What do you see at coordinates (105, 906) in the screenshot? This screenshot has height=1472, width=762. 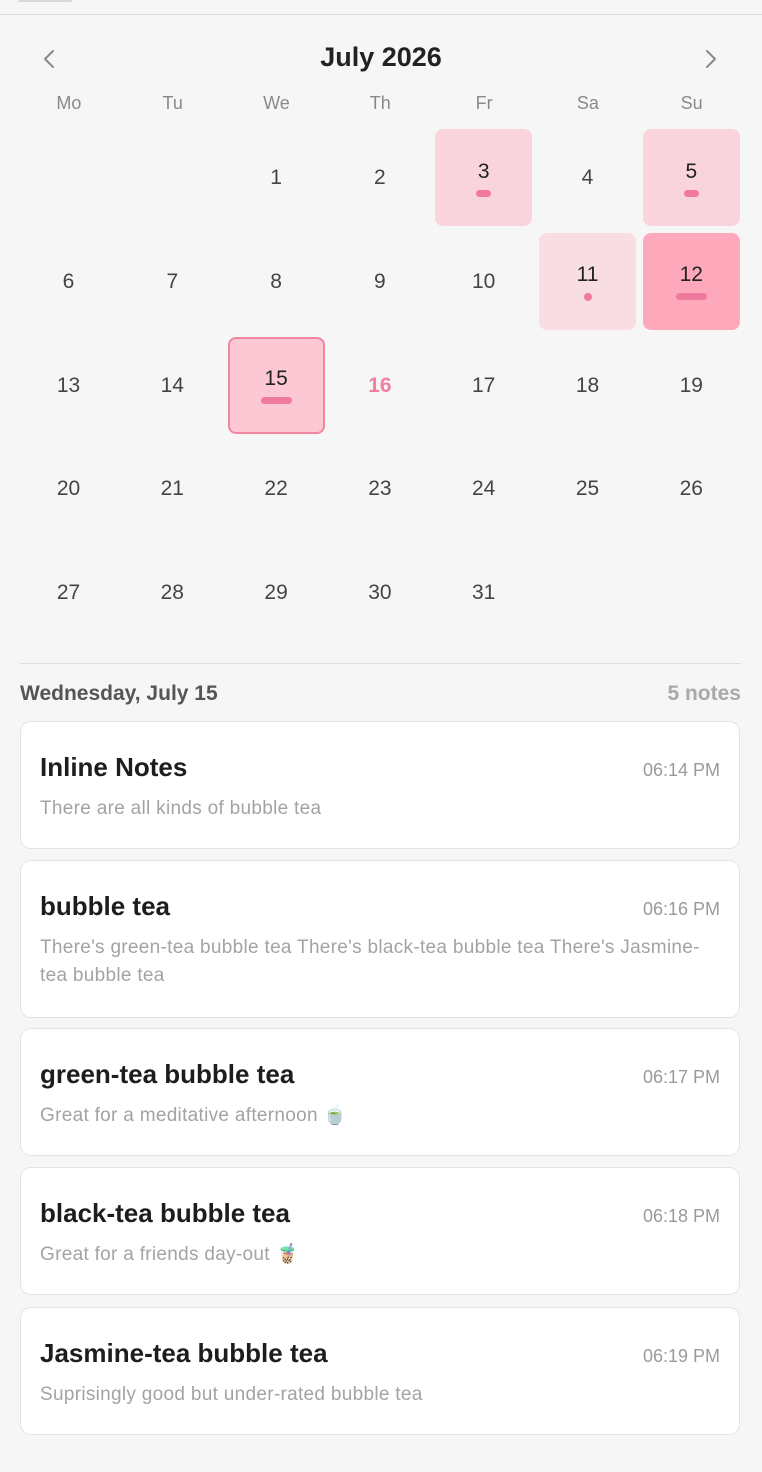 I see `note-title: bubble tea` at bounding box center [105, 906].